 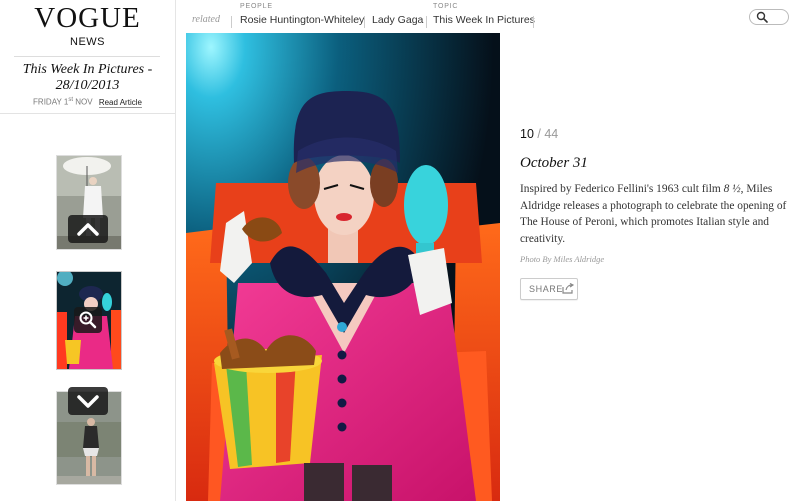 What do you see at coordinates (397, 20) in the screenshot?
I see `person-link: Lady Gaga` at bounding box center [397, 20].